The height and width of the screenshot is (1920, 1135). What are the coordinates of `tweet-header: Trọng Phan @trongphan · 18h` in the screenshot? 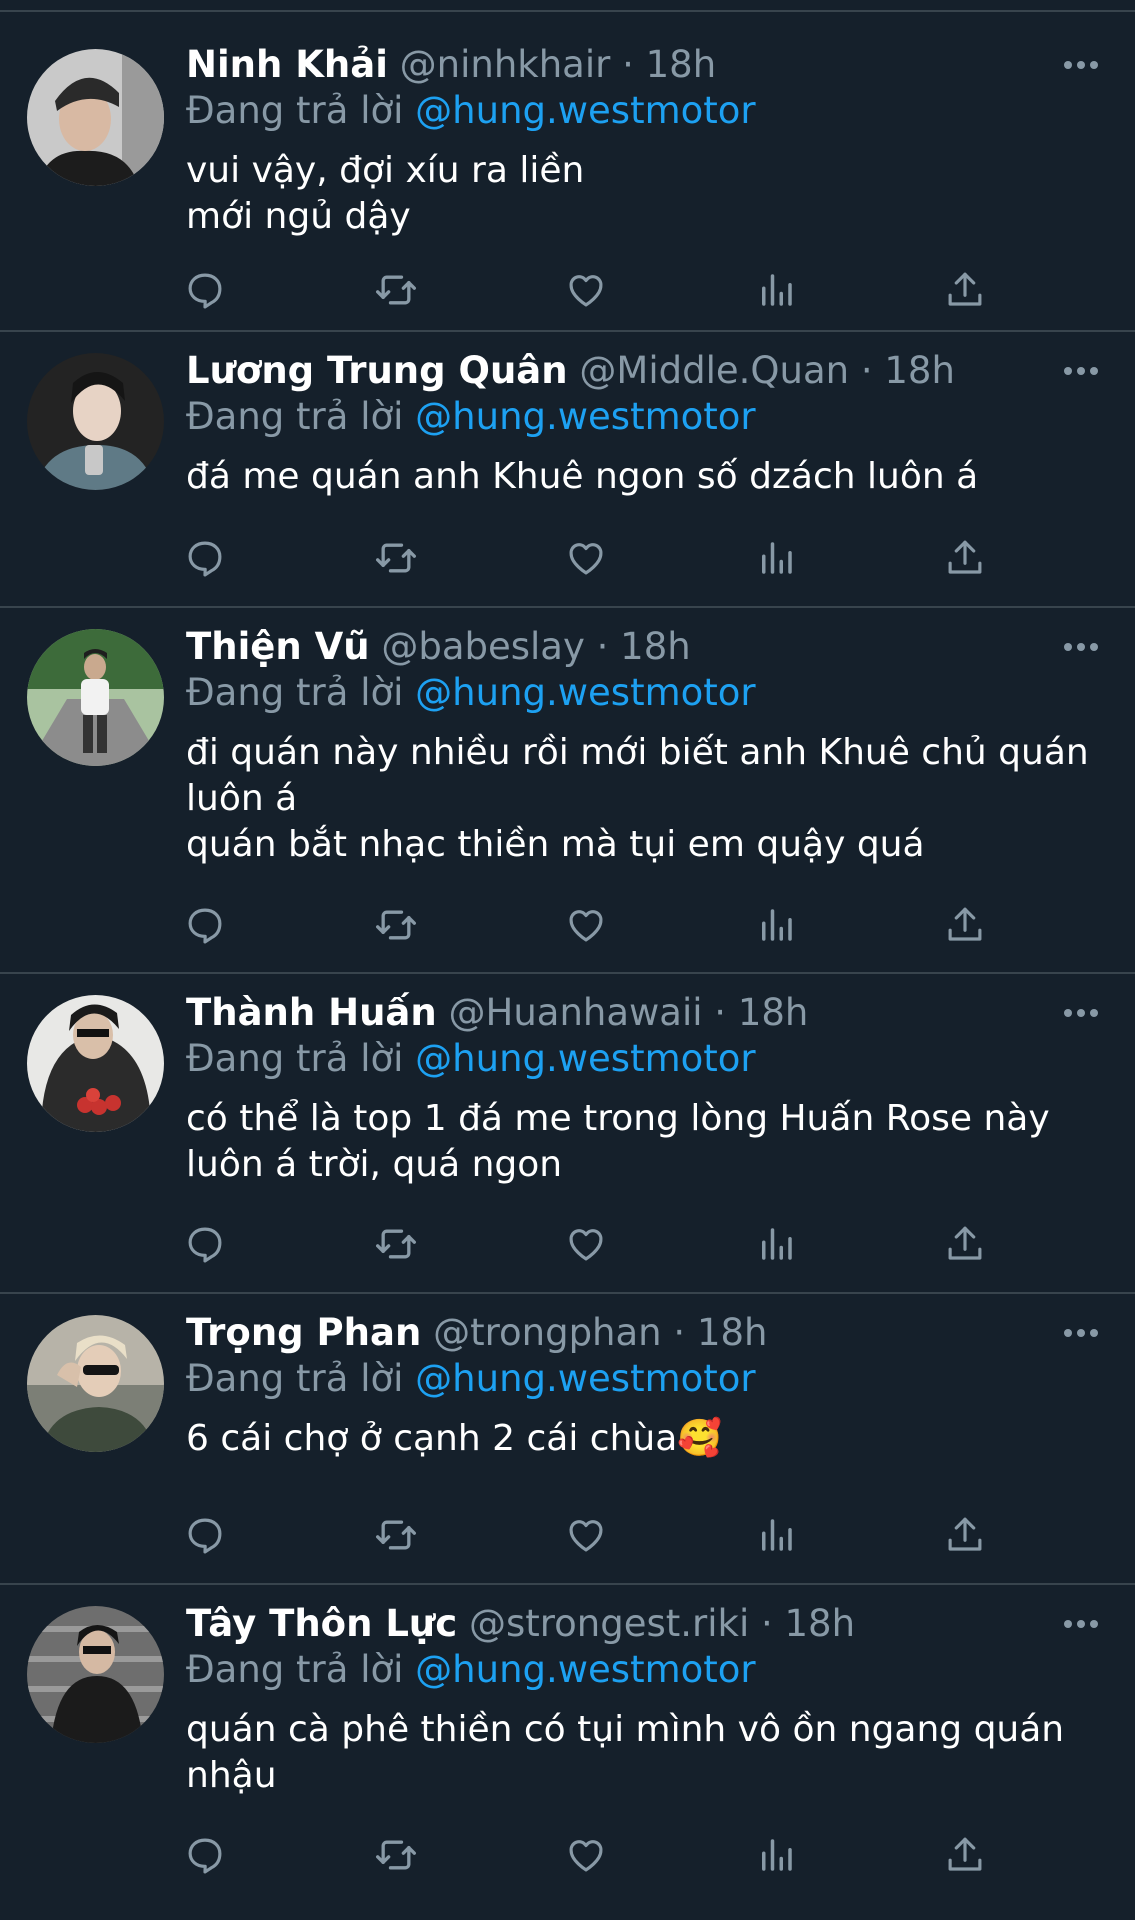 It's located at (650, 1333).